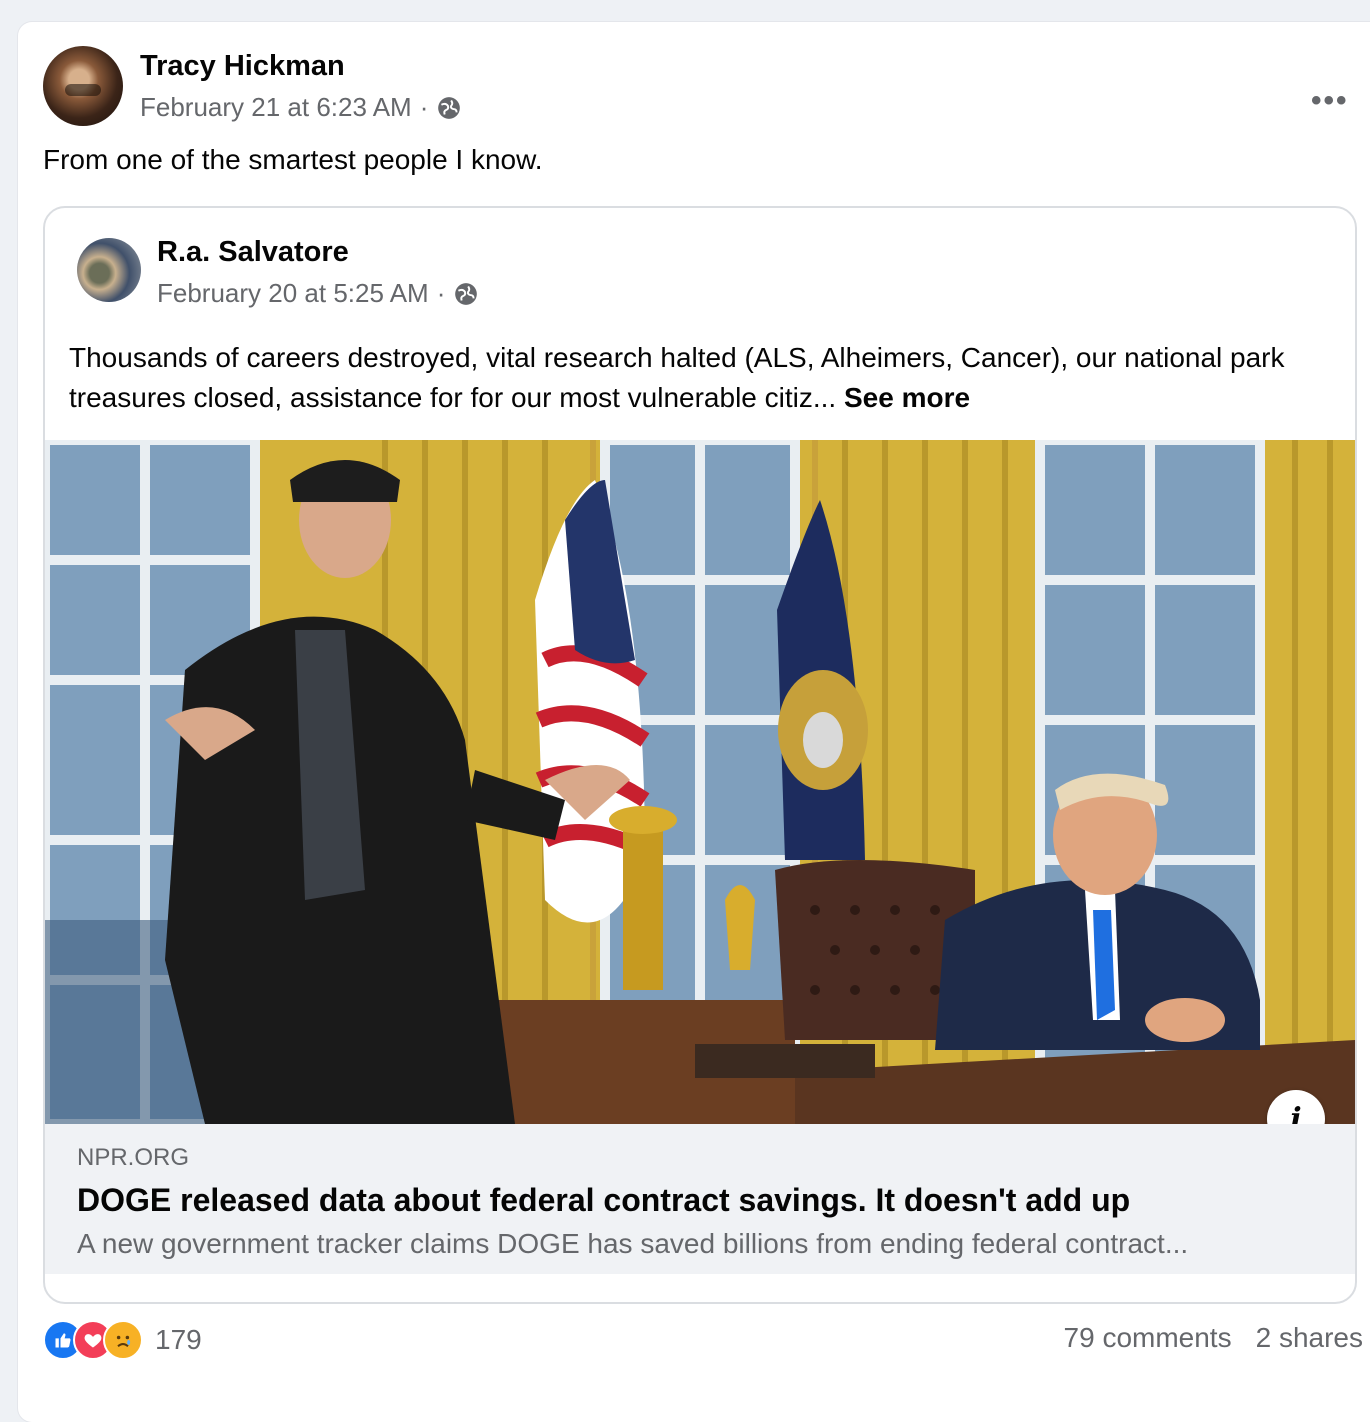  Describe the element at coordinates (109, 270) in the screenshot. I see `shared-author-avatar` at that location.